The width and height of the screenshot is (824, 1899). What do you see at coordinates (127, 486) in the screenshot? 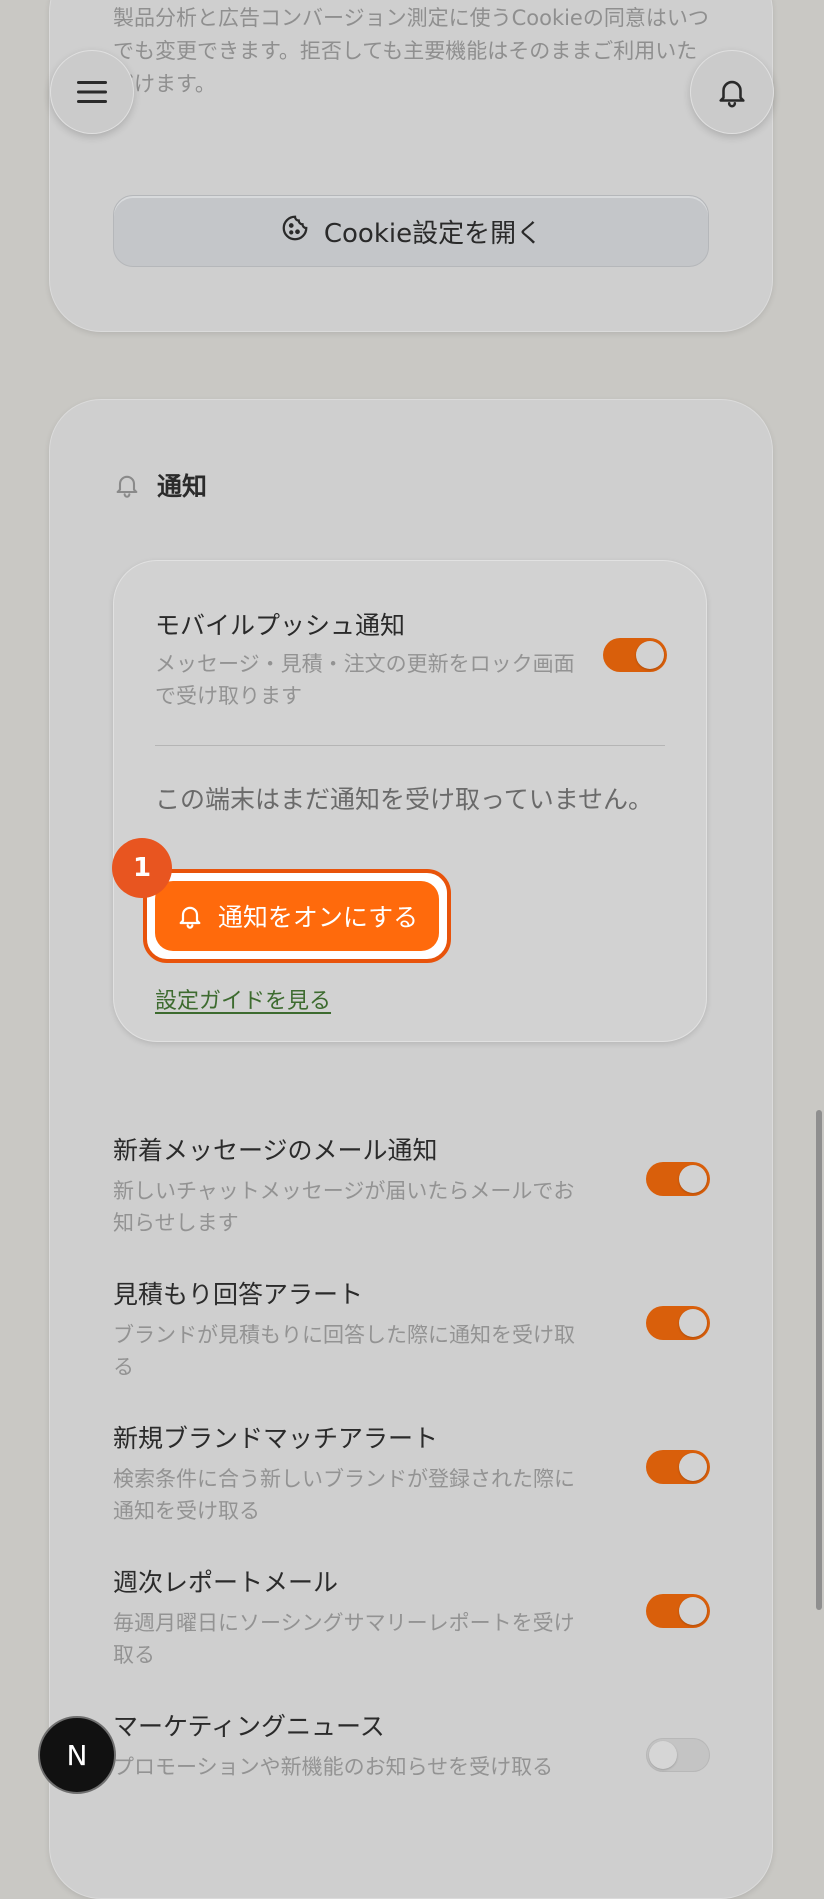
I see `bell-outline-icon` at bounding box center [127, 486].